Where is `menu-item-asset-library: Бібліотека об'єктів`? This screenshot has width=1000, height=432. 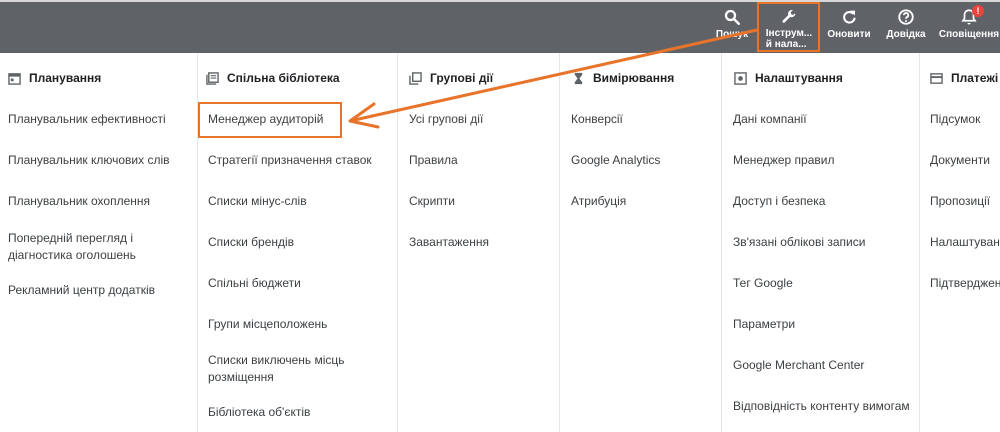
menu-item-asset-library: Бібліотека об'єктів is located at coordinates (259, 412).